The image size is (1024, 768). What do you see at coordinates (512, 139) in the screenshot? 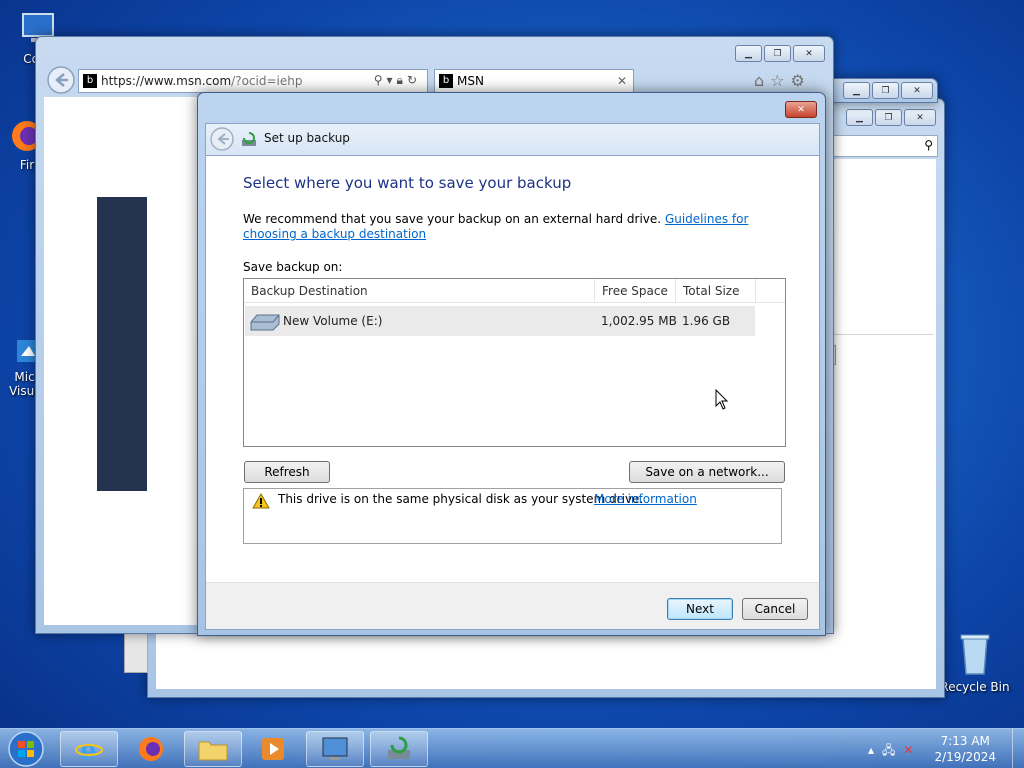
I see `dialog-header: Set up backup` at bounding box center [512, 139].